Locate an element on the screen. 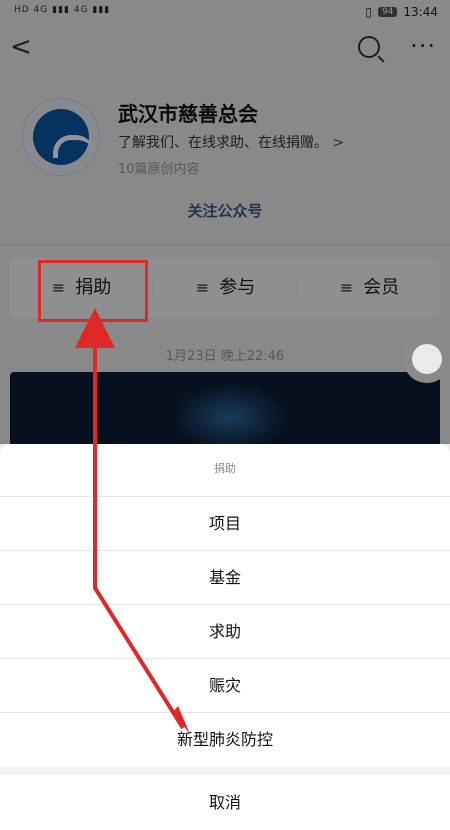  annotation-arrow-tail is located at coordinates (181, 720).